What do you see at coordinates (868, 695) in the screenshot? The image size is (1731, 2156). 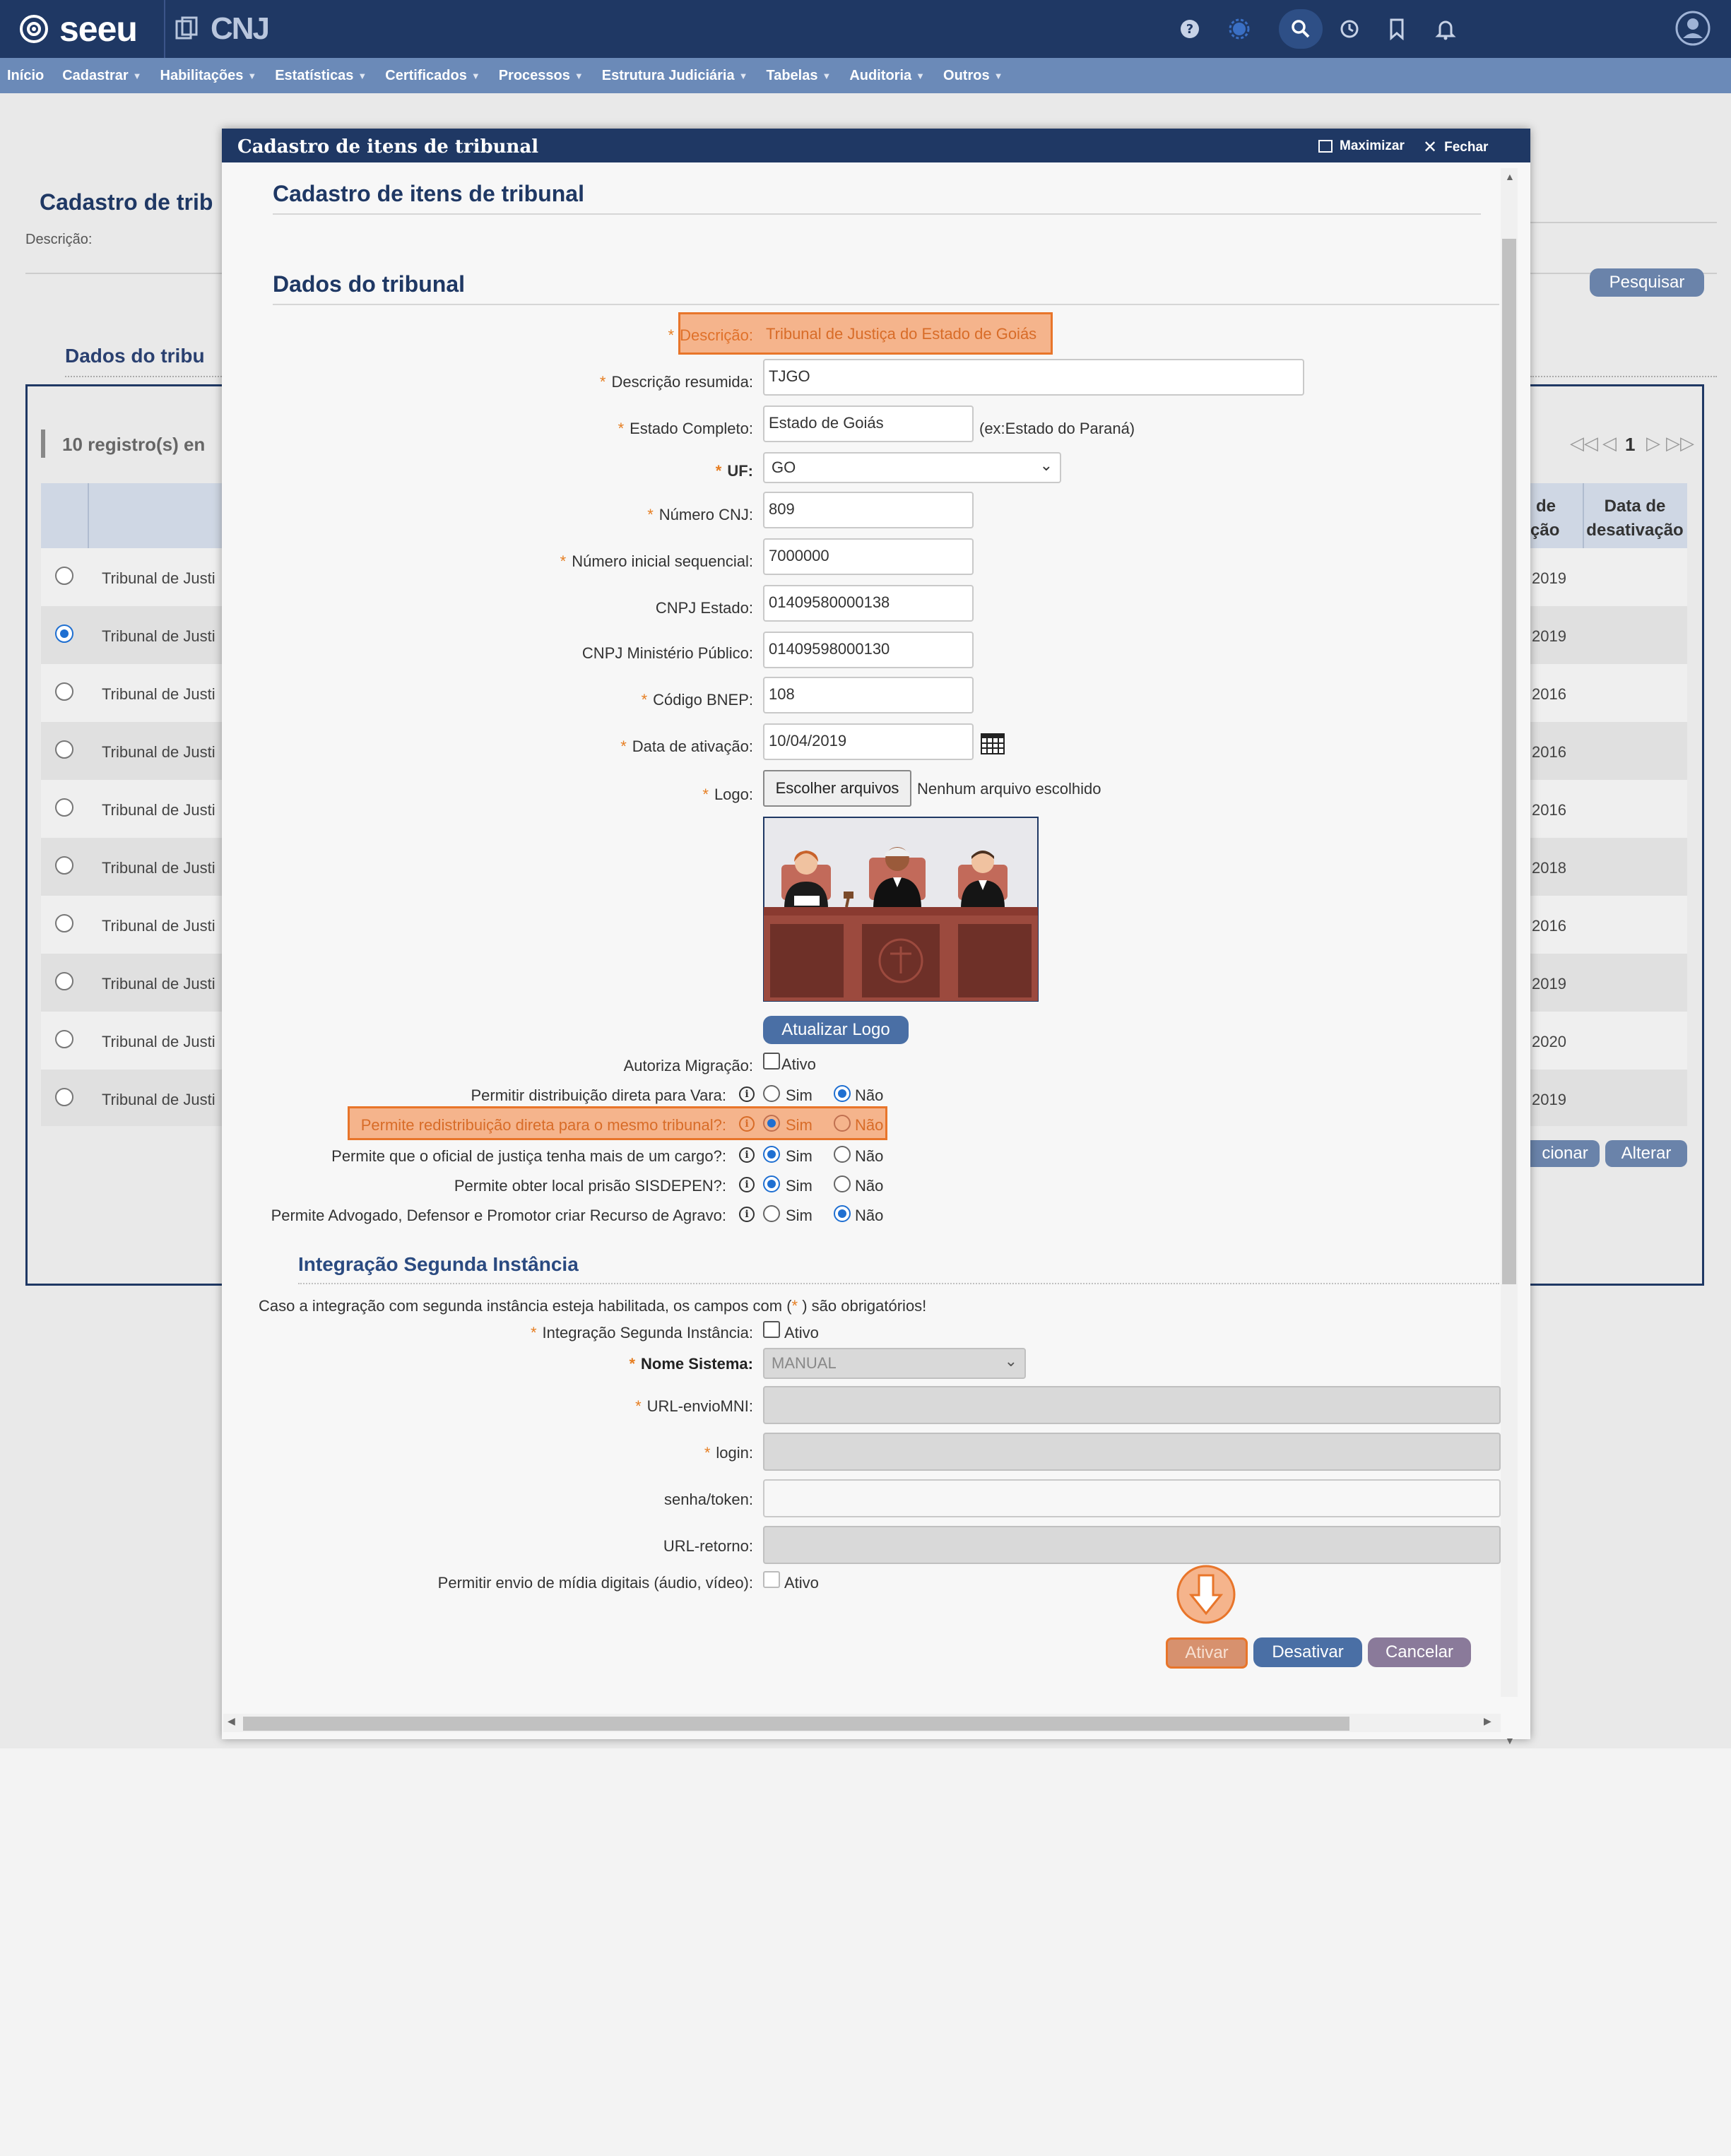 I see `codigo-bnep-input: 108` at bounding box center [868, 695].